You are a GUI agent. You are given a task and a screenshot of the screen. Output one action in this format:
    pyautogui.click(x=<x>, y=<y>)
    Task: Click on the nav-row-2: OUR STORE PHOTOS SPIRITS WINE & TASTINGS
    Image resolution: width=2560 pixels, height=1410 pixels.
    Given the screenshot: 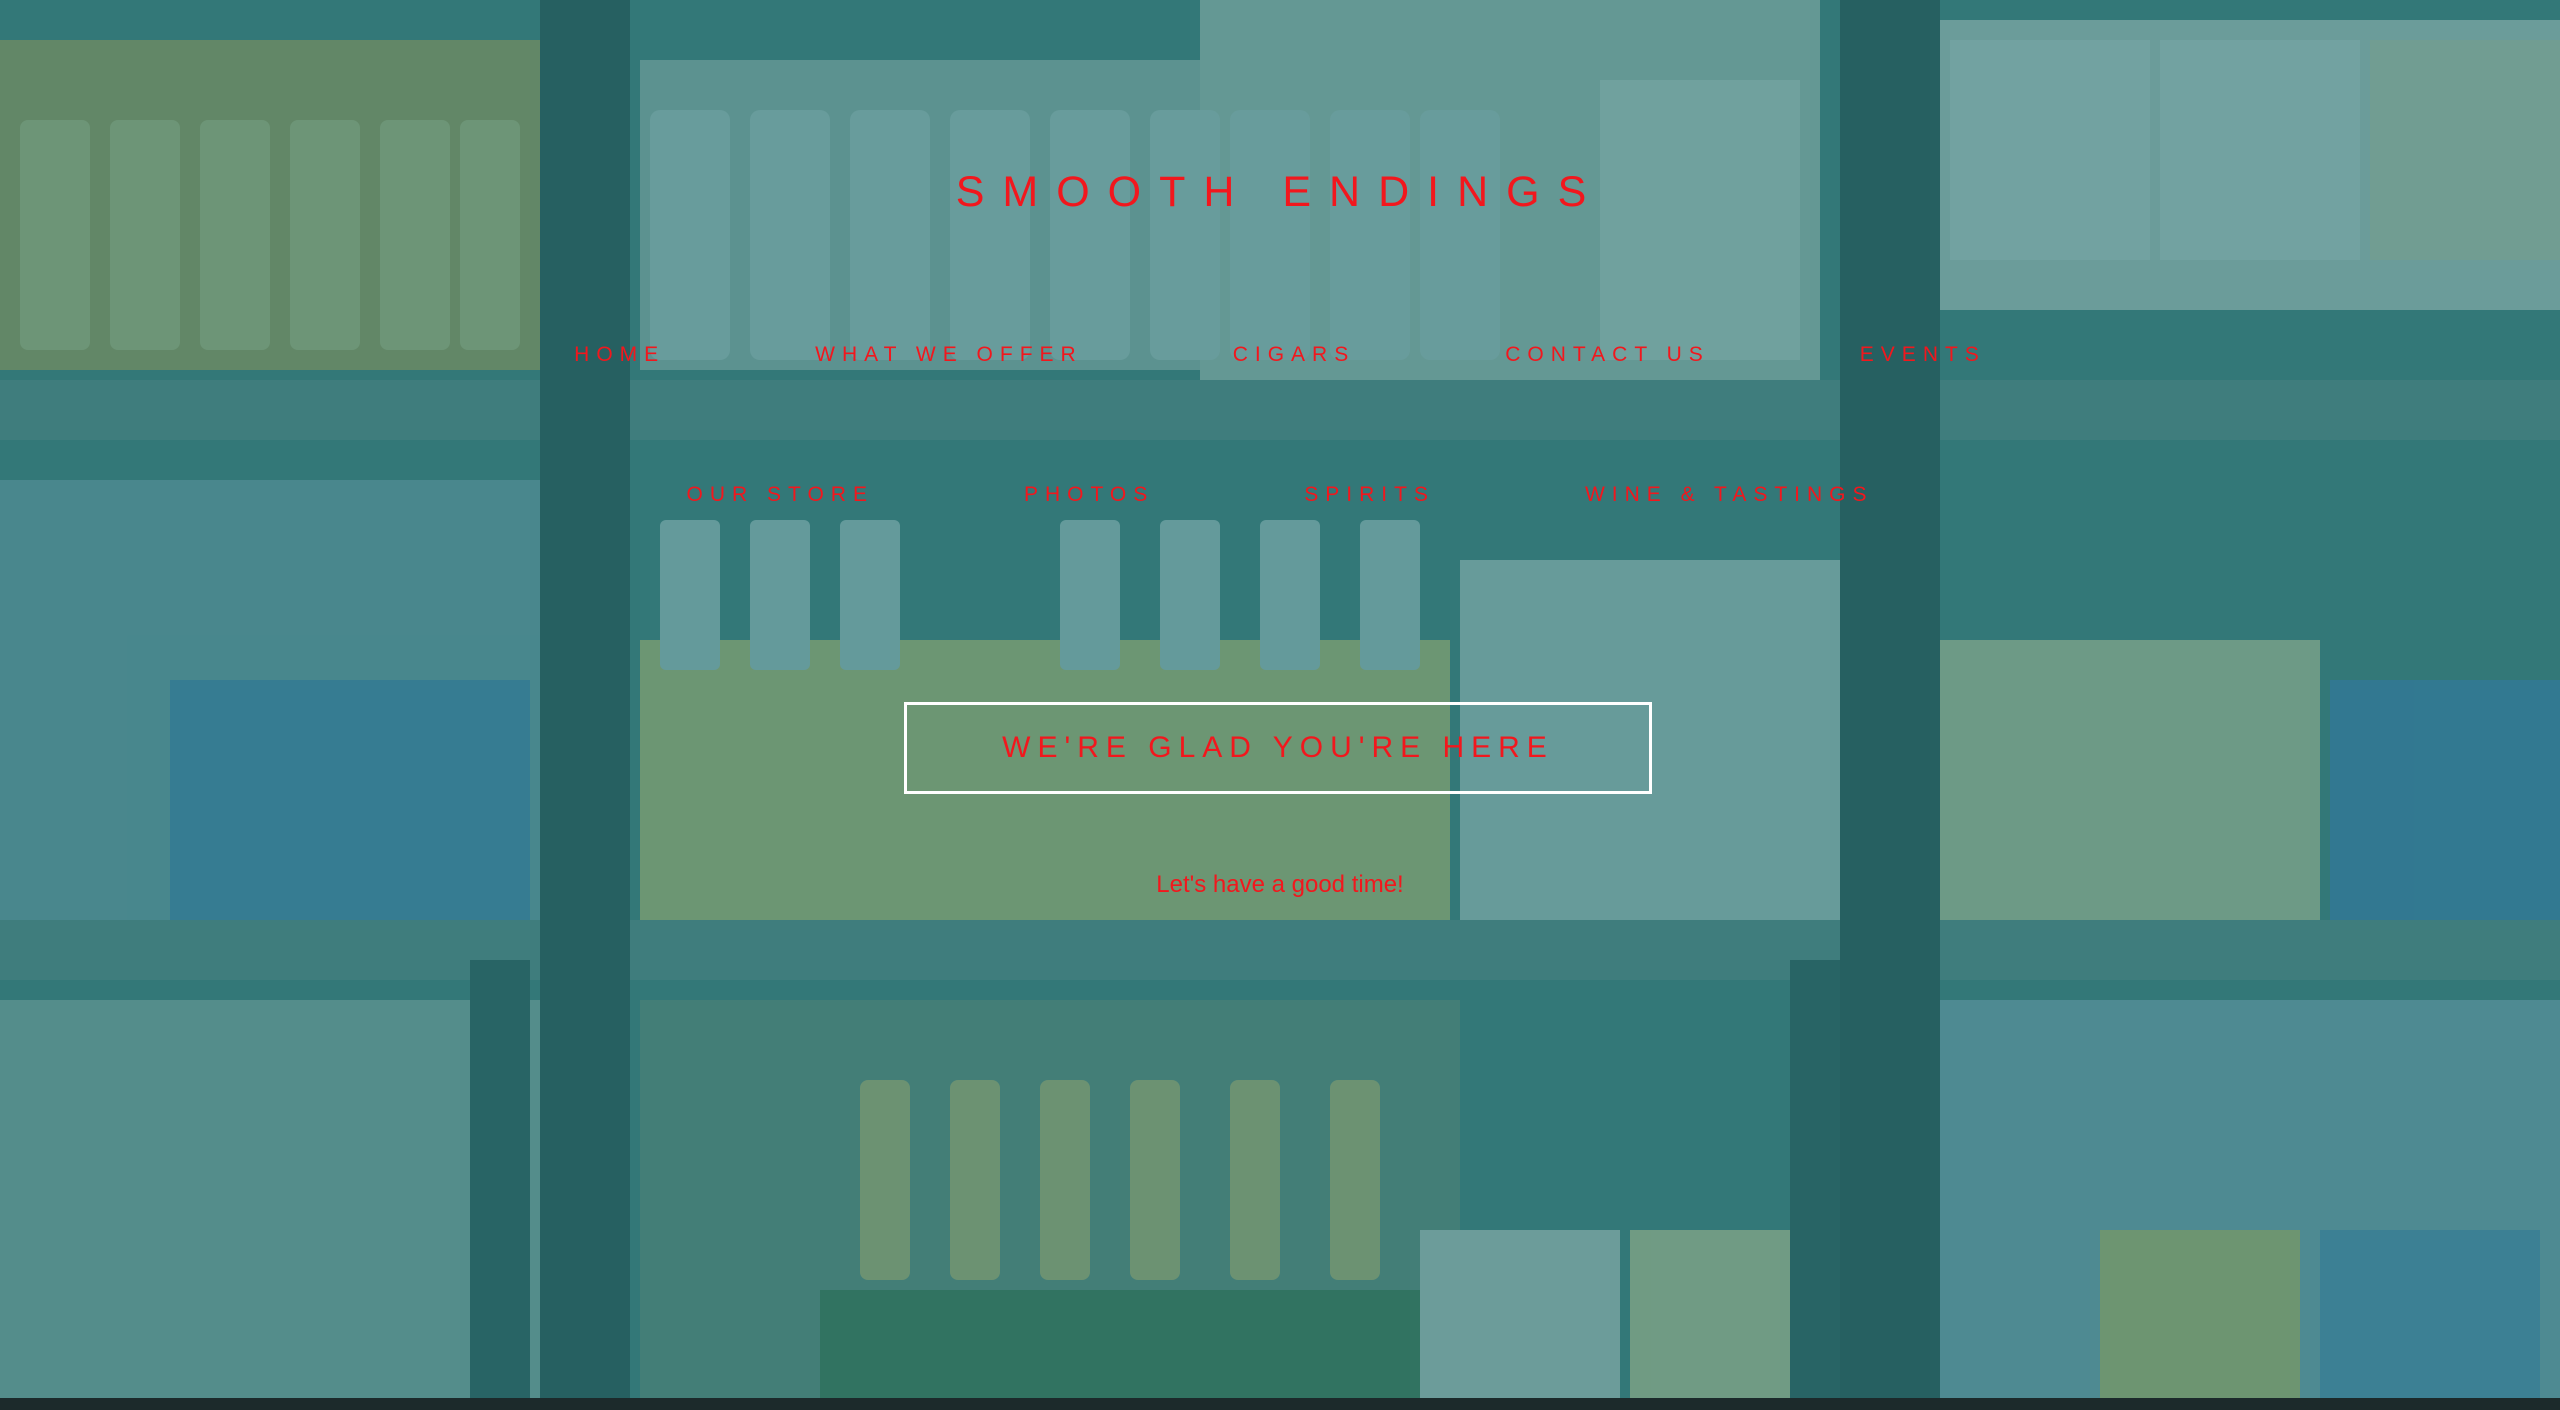 What is the action you would take?
    pyautogui.click(x=1280, y=495)
    